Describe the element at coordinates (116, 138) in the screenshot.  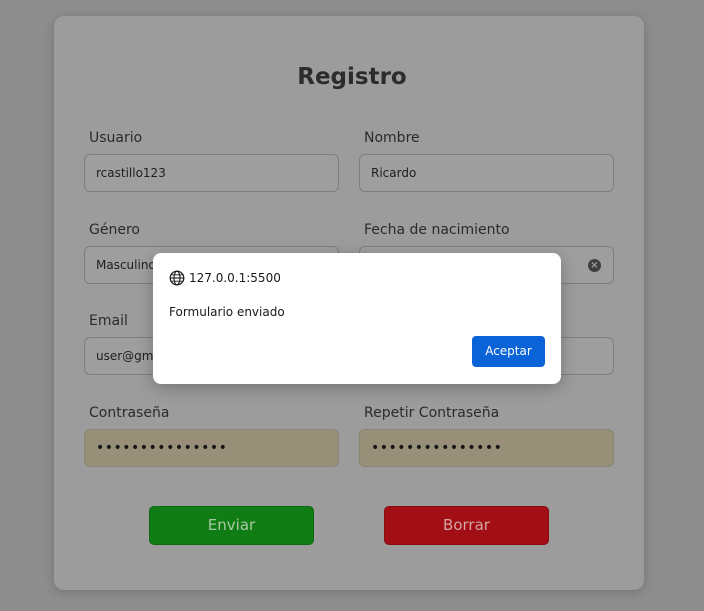
I see `usuario-label: Usuario` at that location.